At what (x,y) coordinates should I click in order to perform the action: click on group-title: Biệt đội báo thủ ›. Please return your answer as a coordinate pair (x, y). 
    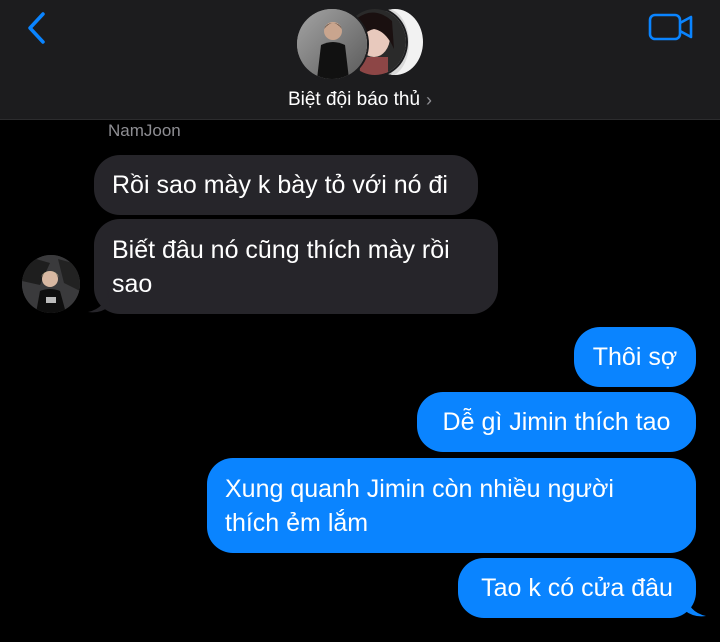
    Looking at the image, I should click on (360, 100).